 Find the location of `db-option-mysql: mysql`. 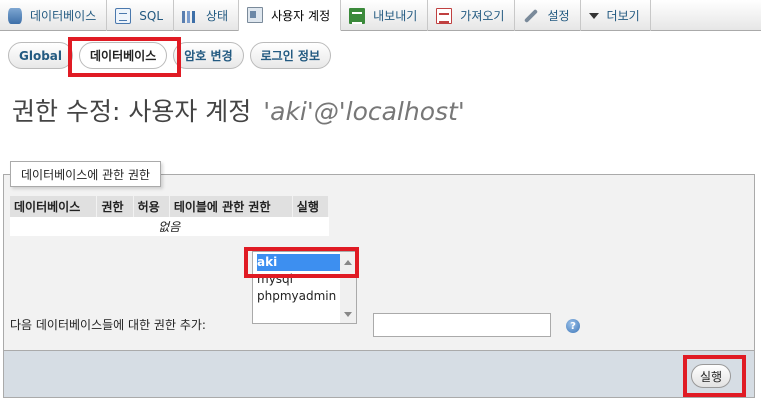

db-option-mysql: mysql is located at coordinates (297, 279).